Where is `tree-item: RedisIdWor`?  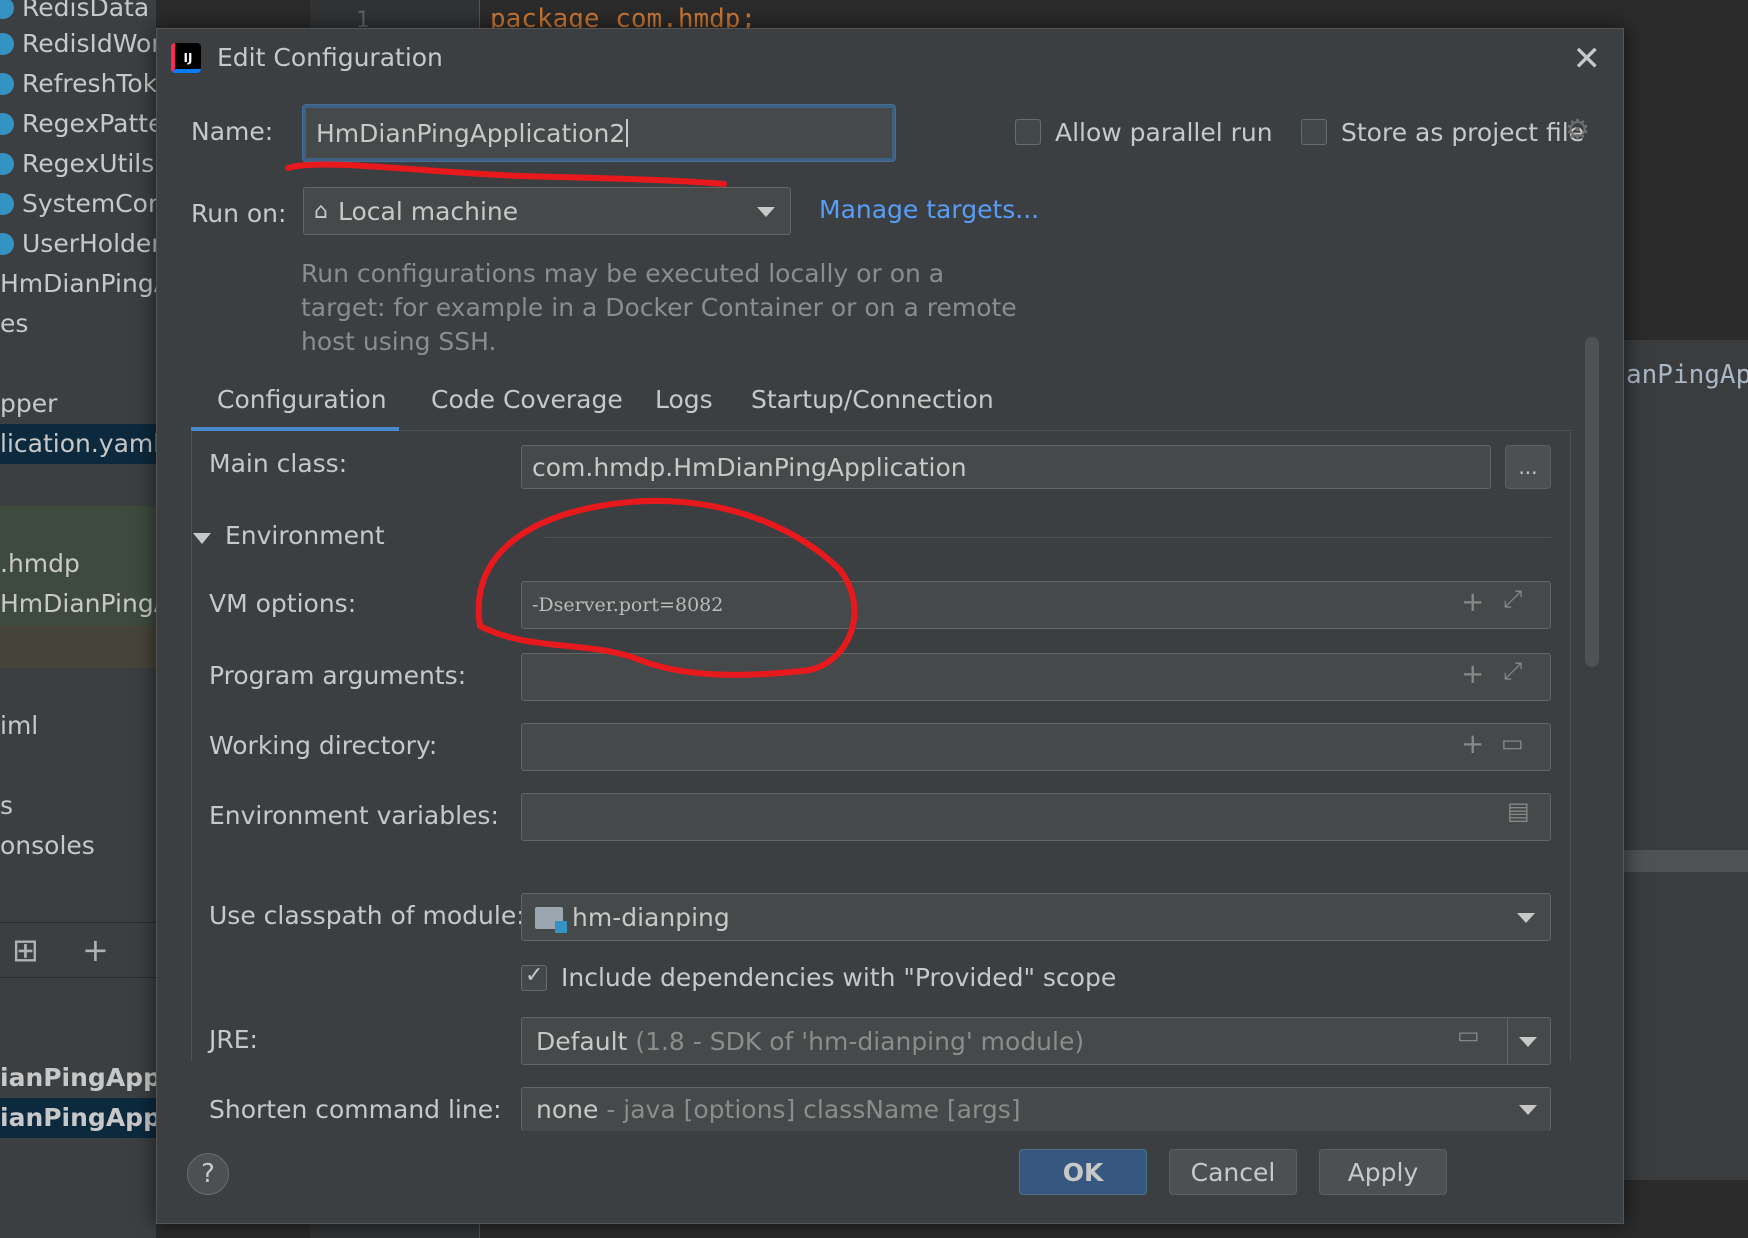 tree-item: RedisIdWor is located at coordinates (78, 44).